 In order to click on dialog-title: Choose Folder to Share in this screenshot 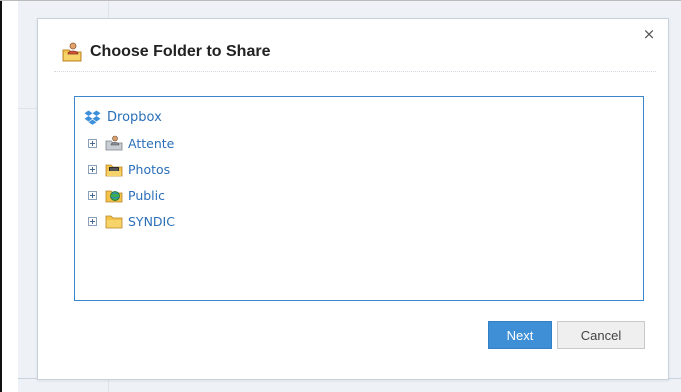, I will do `click(180, 51)`.